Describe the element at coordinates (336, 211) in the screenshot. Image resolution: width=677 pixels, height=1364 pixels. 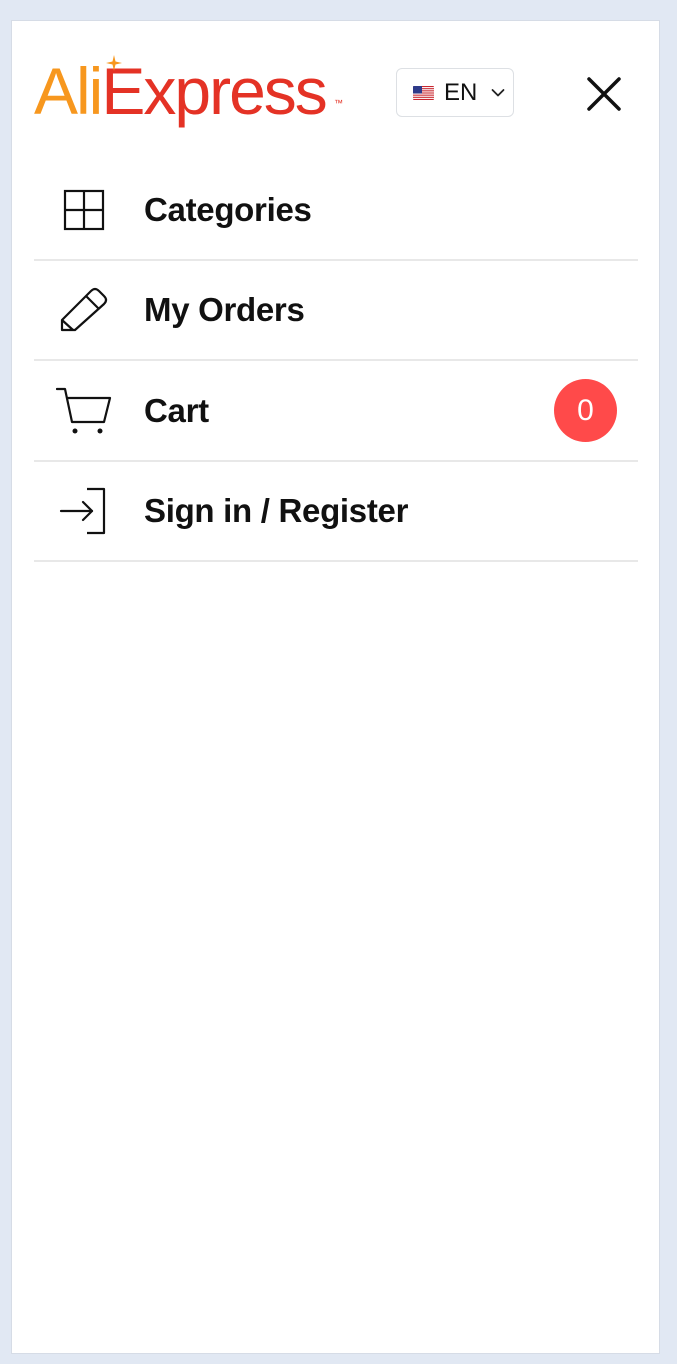
I see `menu-item-categories: Categories` at that location.